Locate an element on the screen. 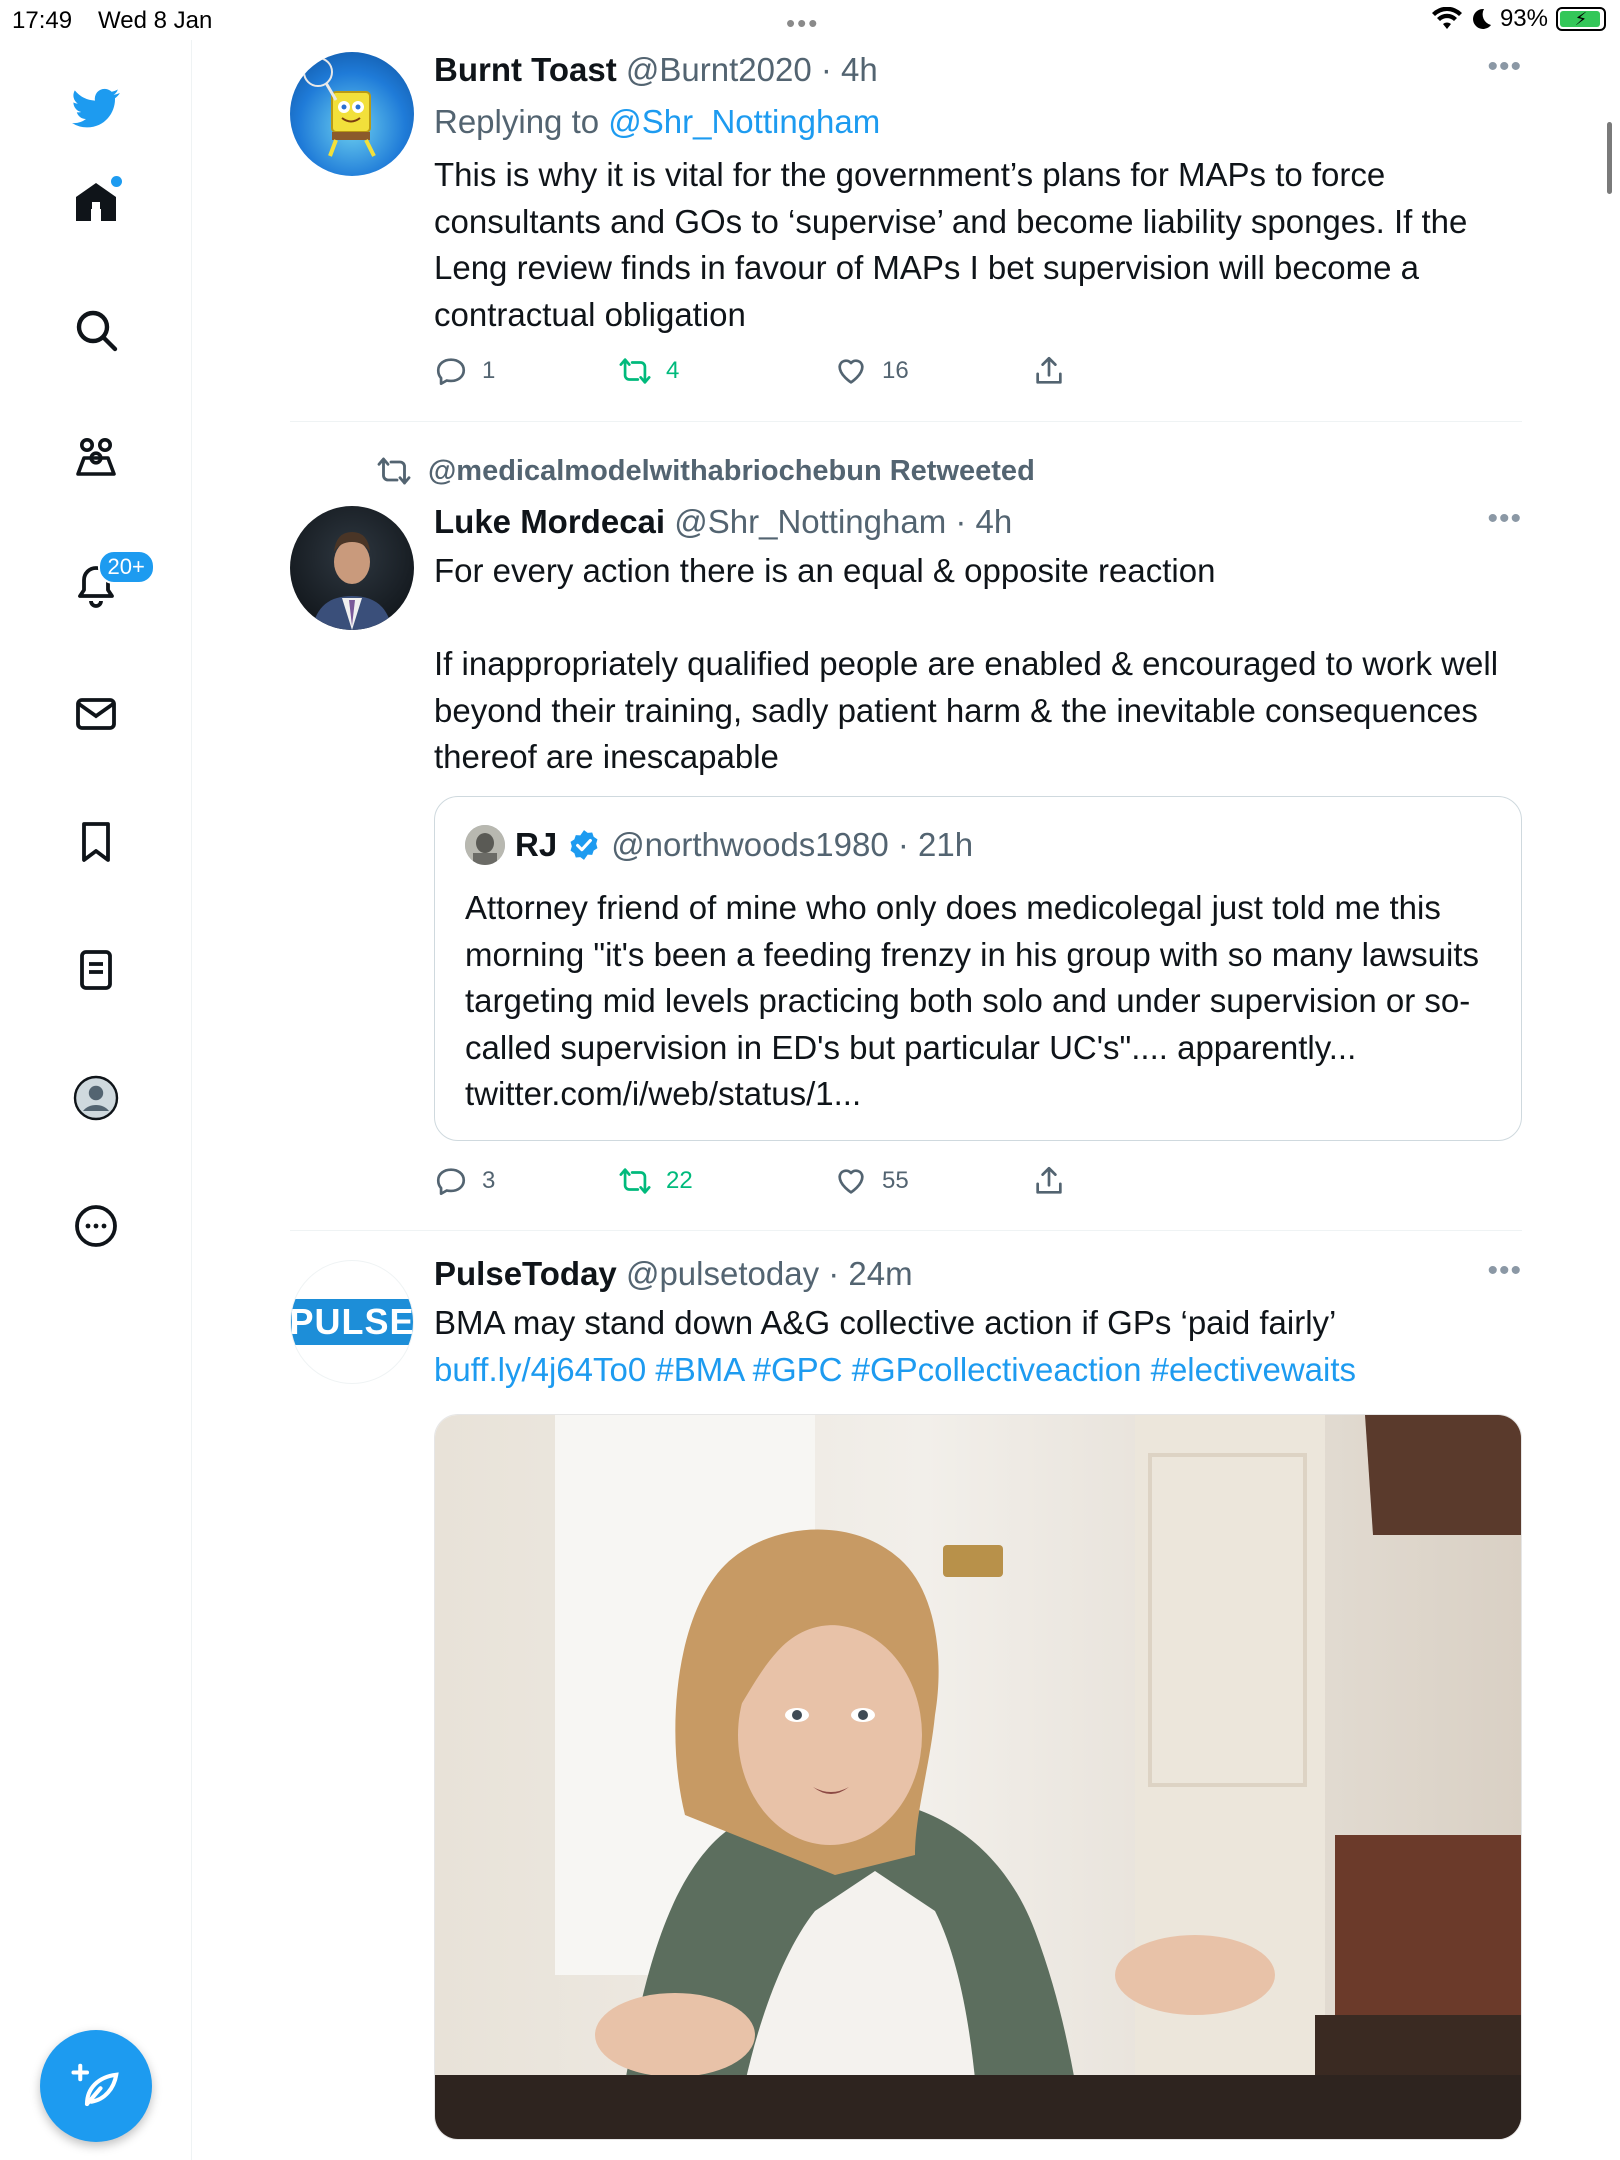 This screenshot has height=2160, width=1620. profile-avatar-icon is located at coordinates (95, 1098).